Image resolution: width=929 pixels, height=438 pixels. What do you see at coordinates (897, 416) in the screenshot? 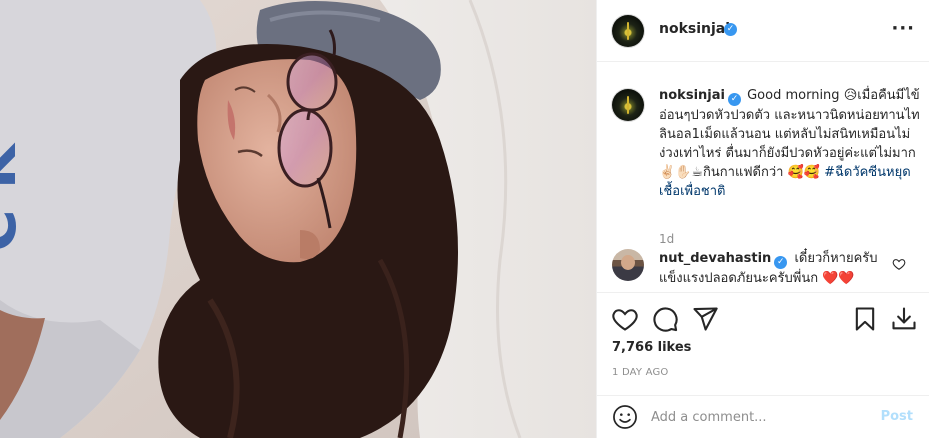
I see `post-comment-button: Post` at bounding box center [897, 416].